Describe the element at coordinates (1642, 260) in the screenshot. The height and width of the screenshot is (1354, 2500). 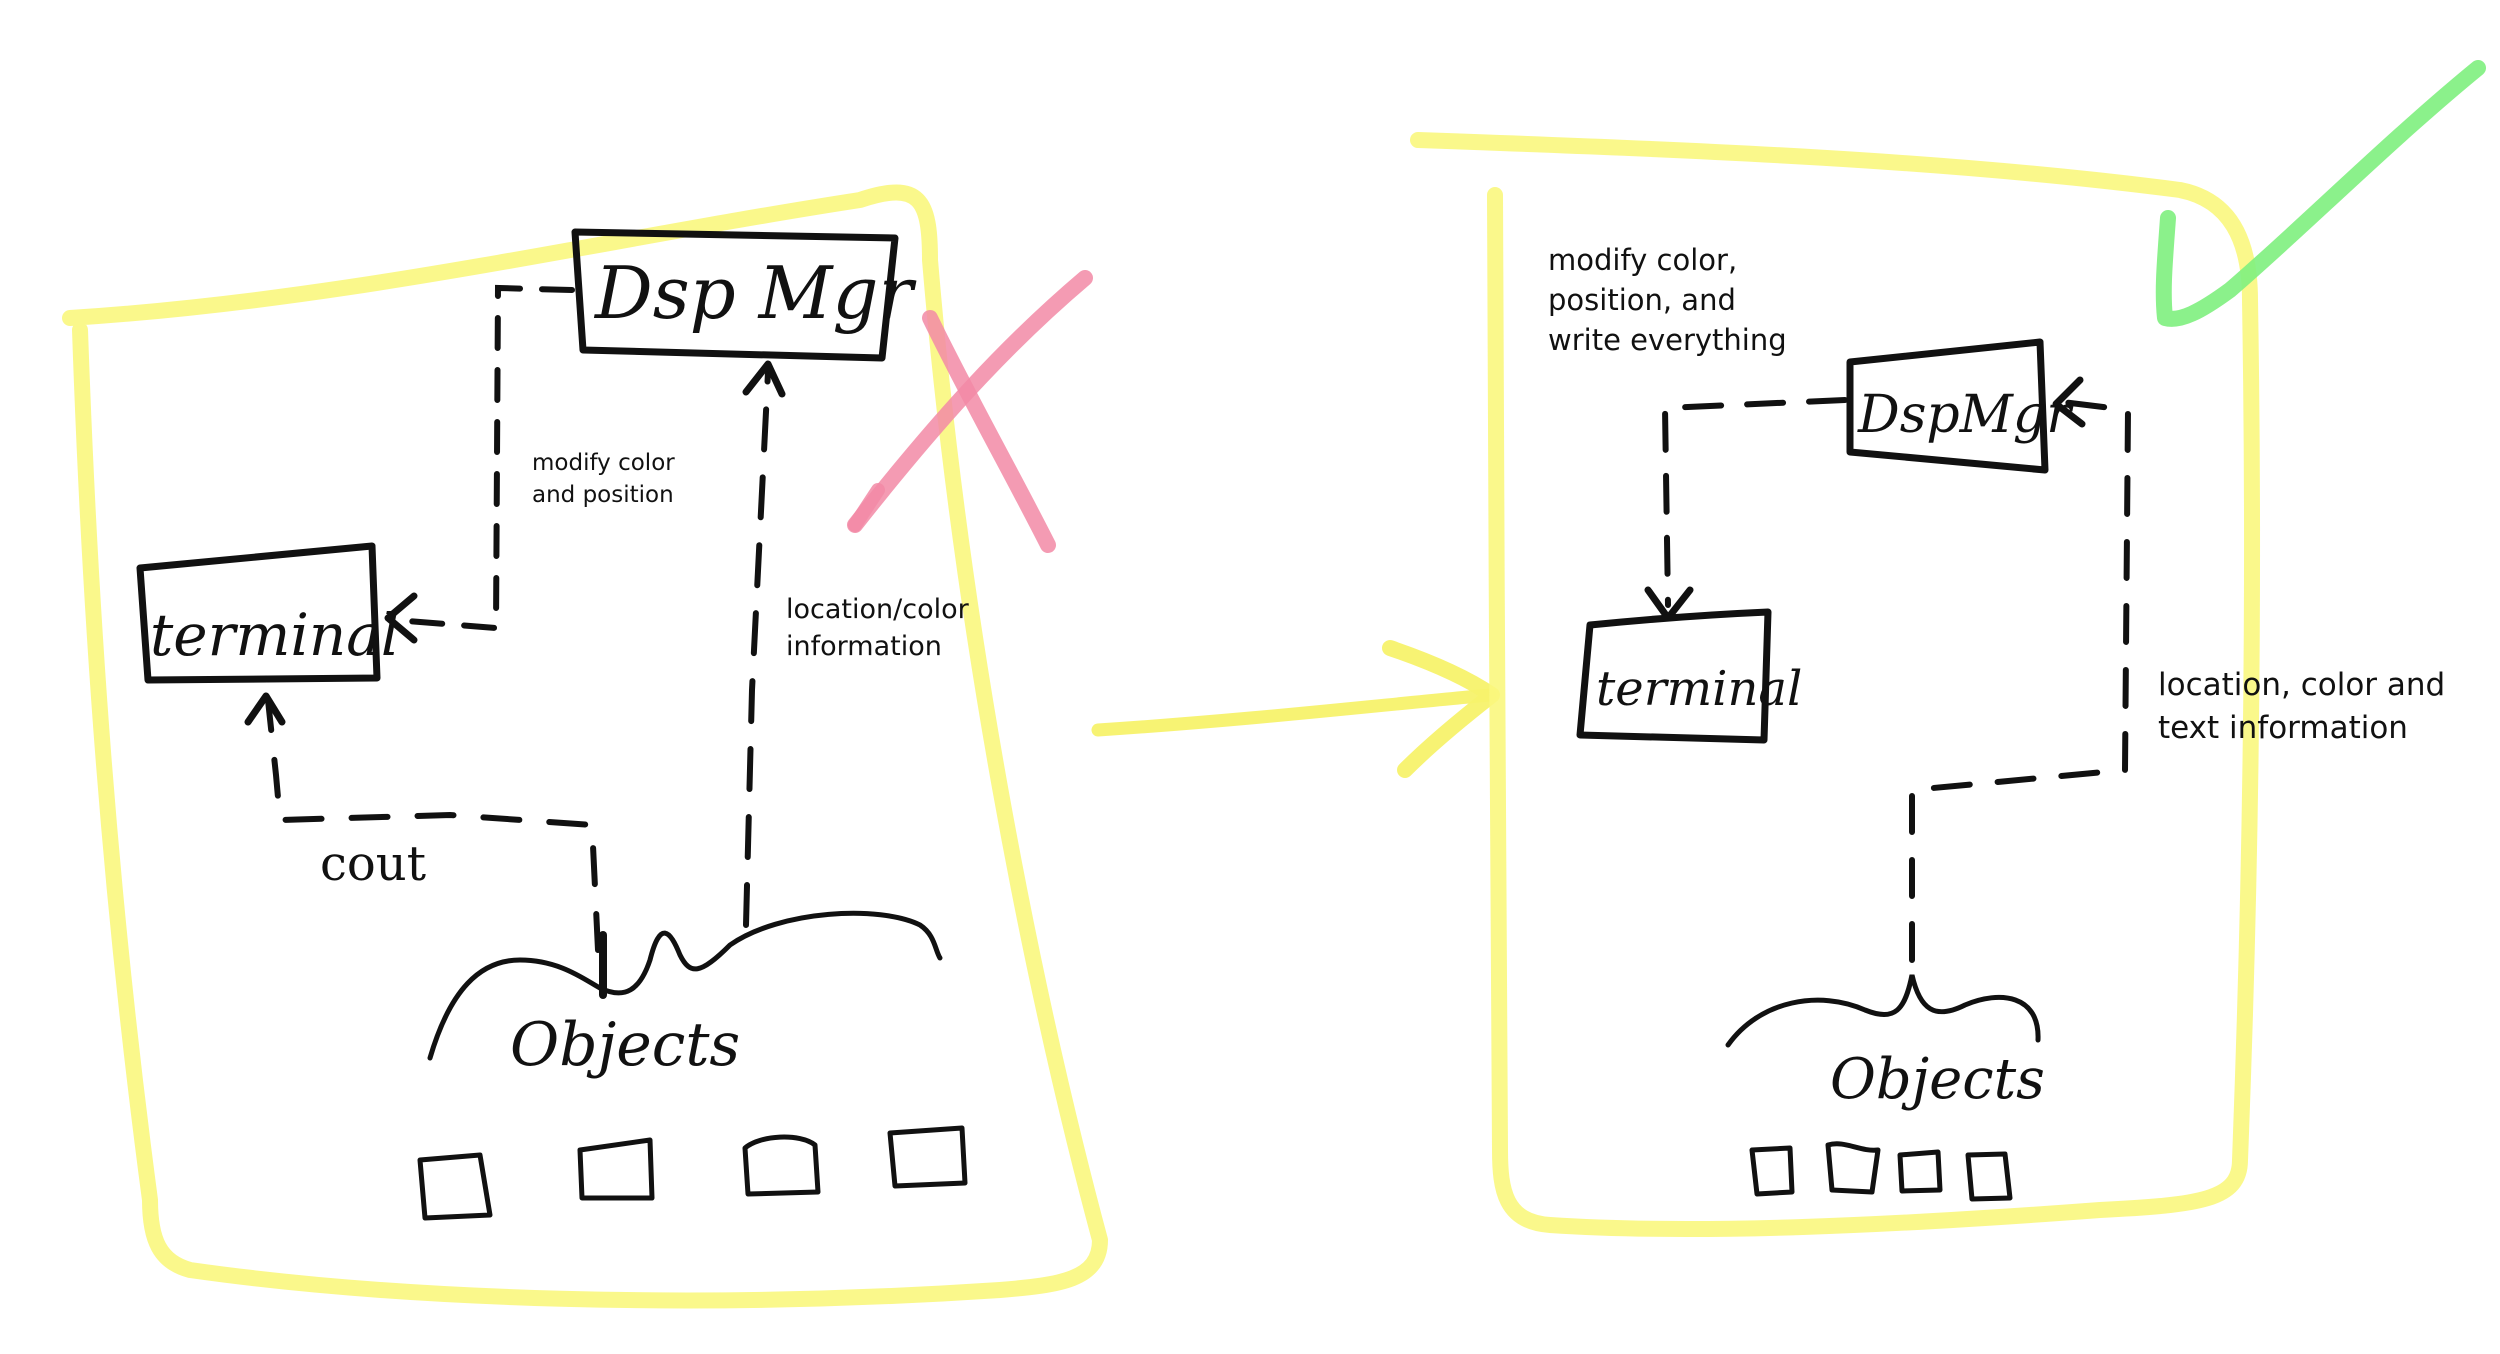
I see `right-note-modify-line1: modify color,` at that location.